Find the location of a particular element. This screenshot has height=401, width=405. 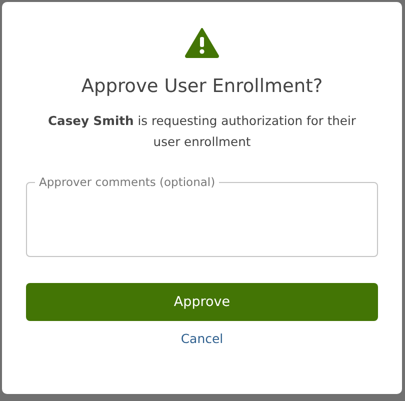

dialog-title: Approve User Enrollment? is located at coordinates (202, 86).